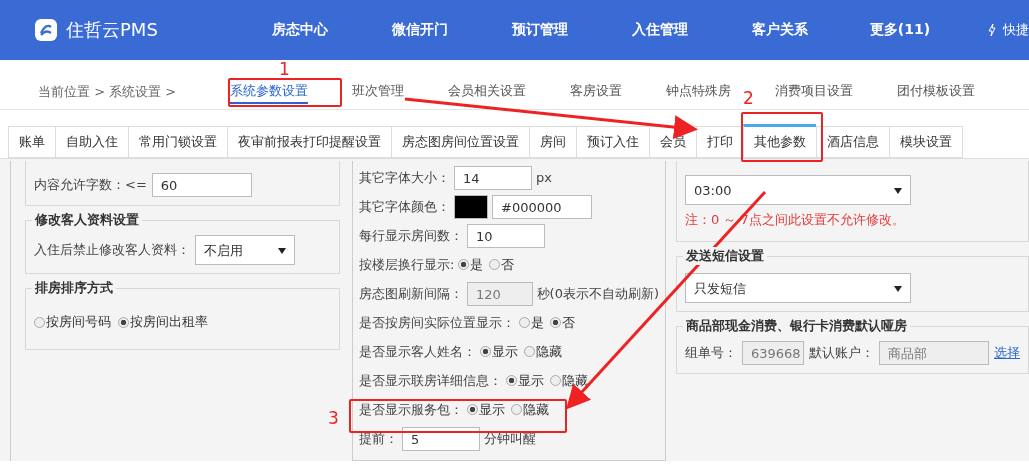  What do you see at coordinates (852, 142) in the screenshot?
I see `tab: 酒店信息` at bounding box center [852, 142].